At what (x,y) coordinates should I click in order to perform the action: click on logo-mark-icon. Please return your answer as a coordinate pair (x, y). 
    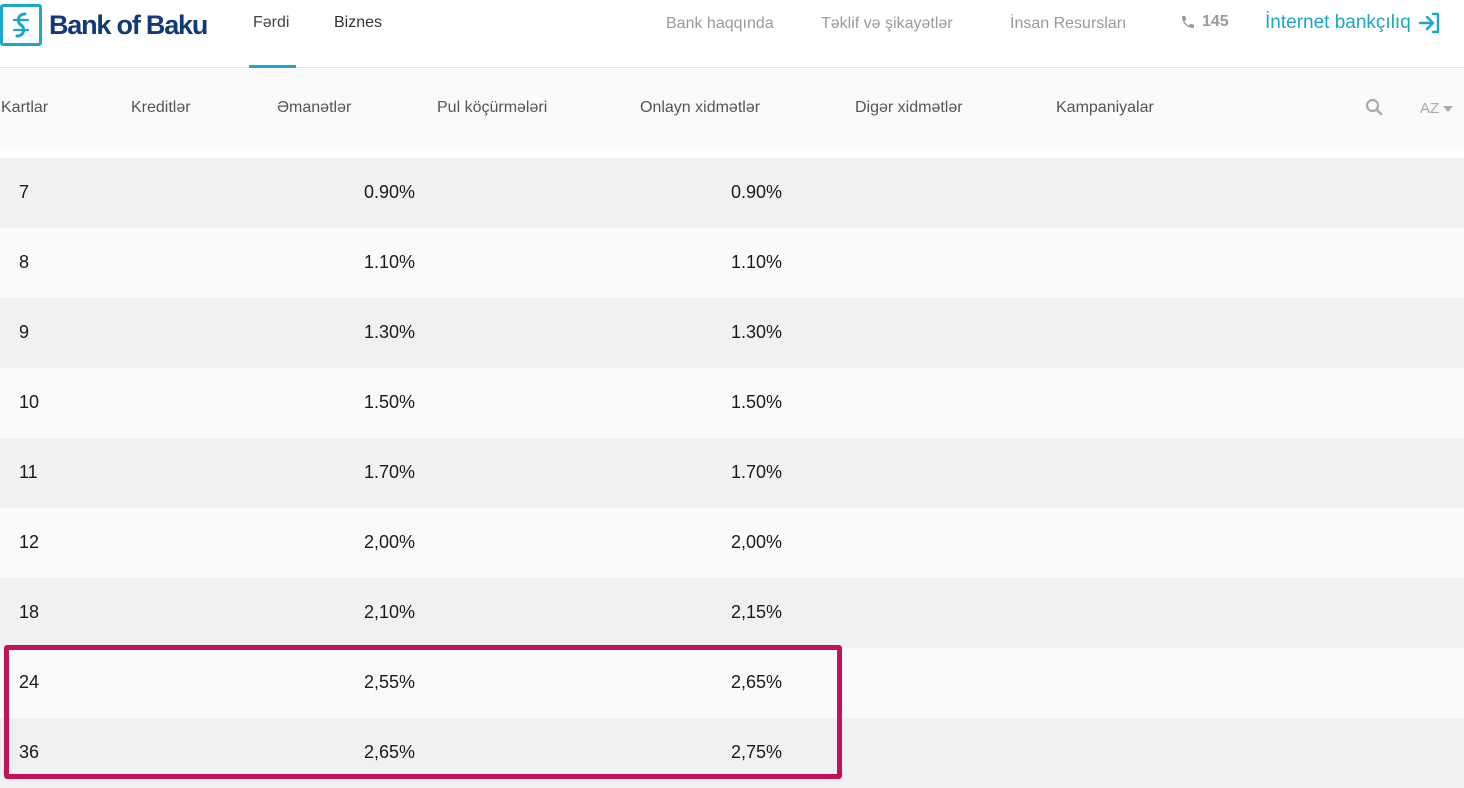
    Looking at the image, I should click on (21, 25).